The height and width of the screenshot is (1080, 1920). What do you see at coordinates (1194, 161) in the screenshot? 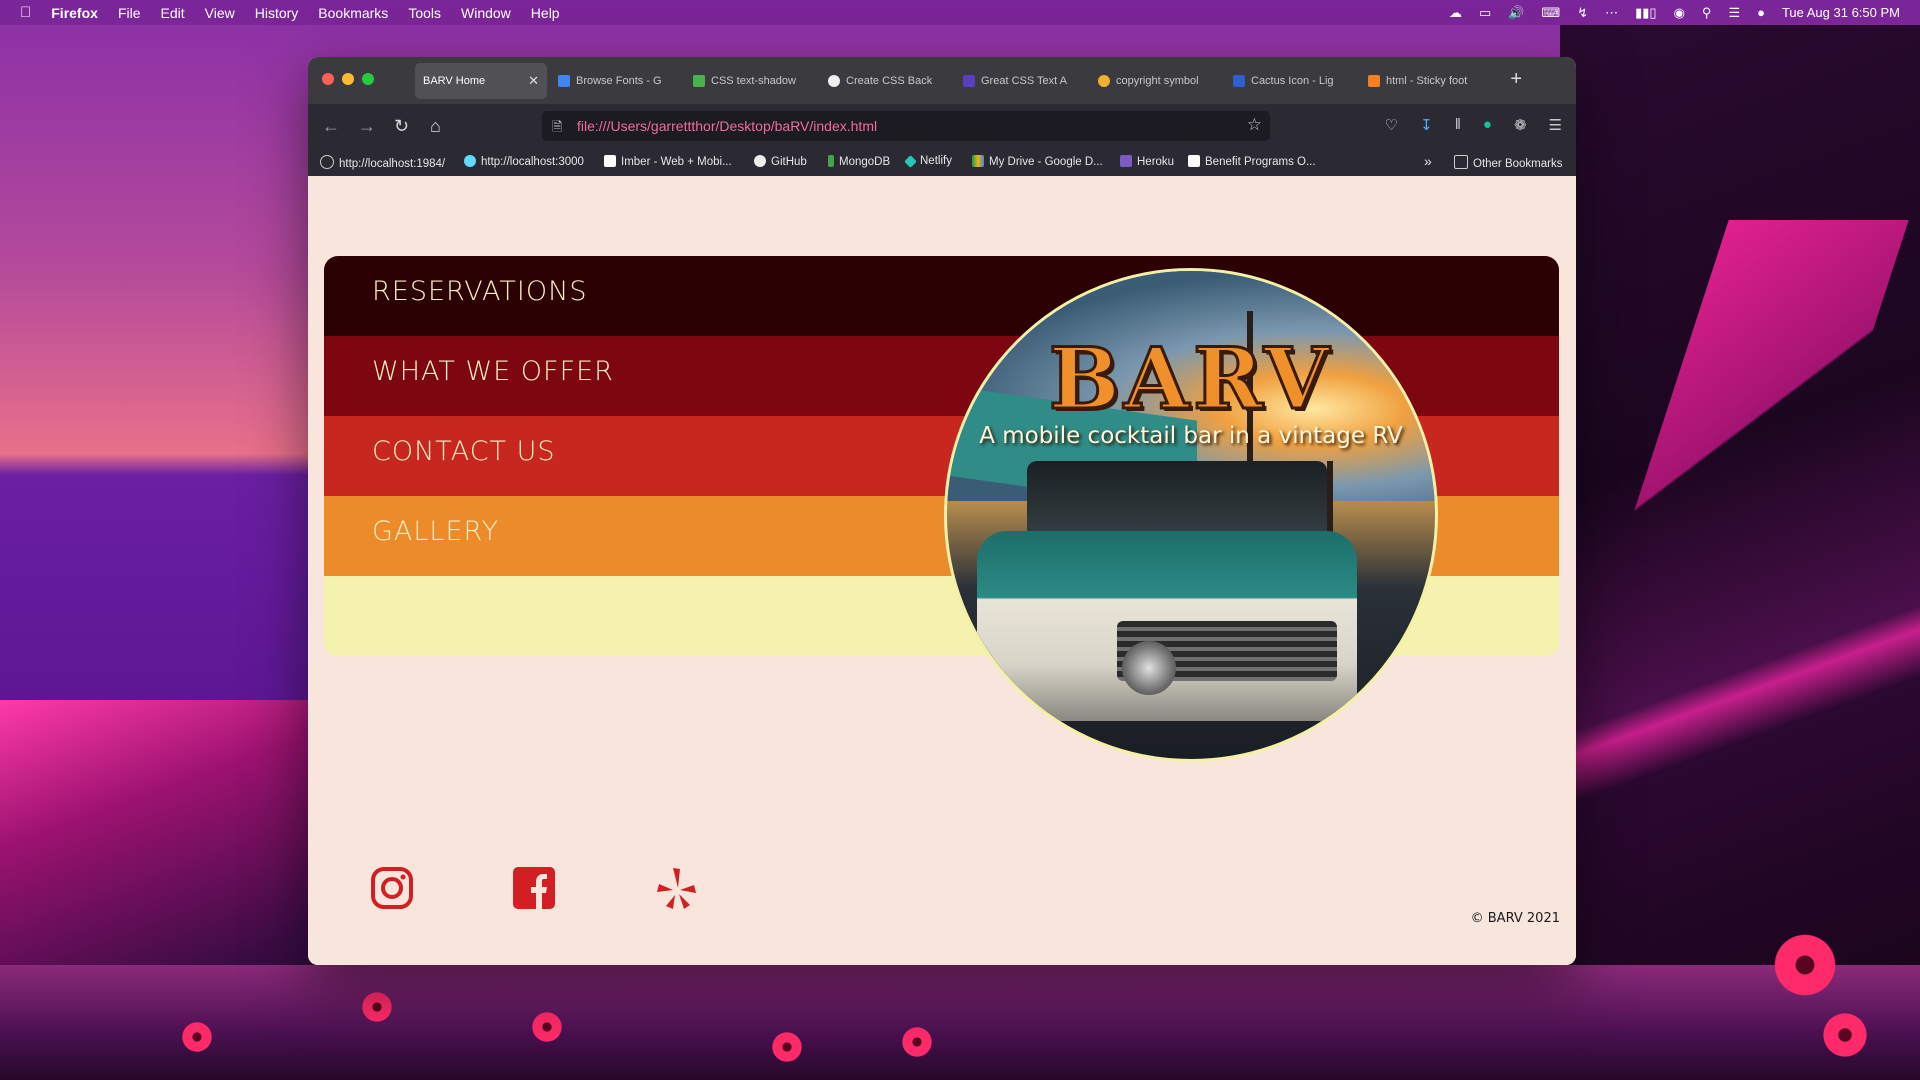
I see `edd-icon` at bounding box center [1194, 161].